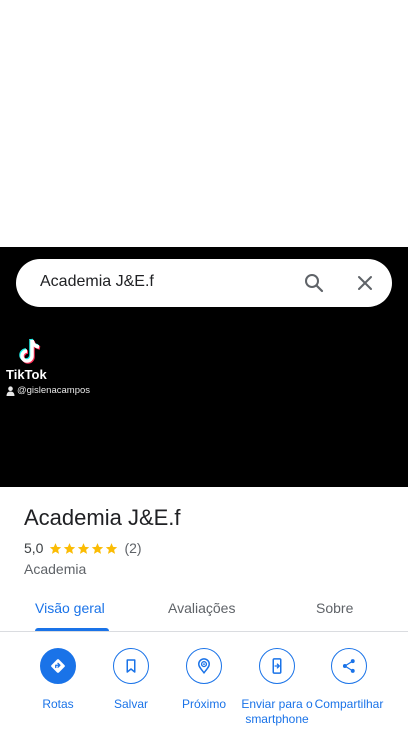 Image resolution: width=408 pixels, height=734 pixels. I want to click on share-button: Compartilhar, so click(349, 680).